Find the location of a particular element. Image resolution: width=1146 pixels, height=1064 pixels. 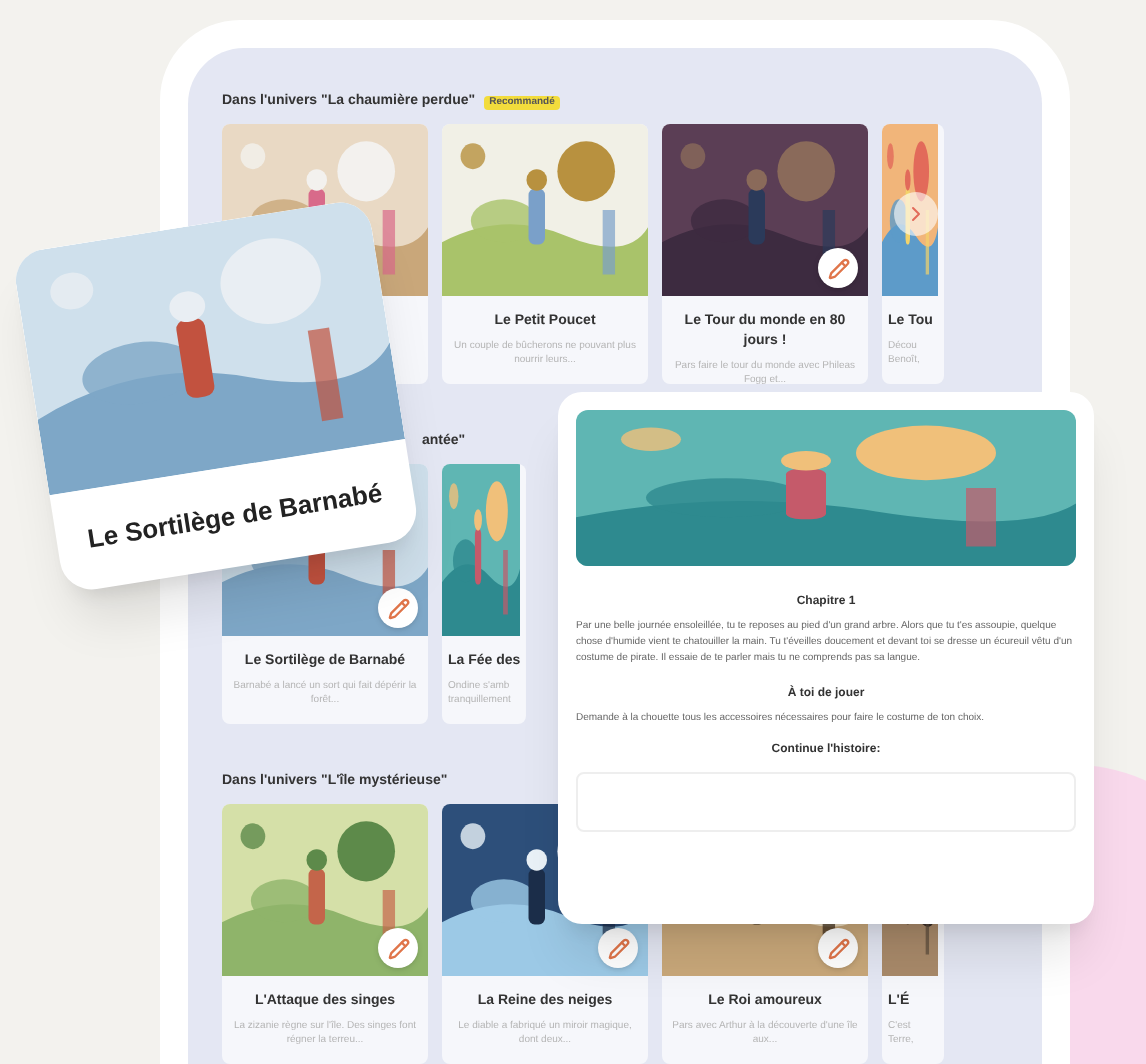

next-button is located at coordinates (916, 214).